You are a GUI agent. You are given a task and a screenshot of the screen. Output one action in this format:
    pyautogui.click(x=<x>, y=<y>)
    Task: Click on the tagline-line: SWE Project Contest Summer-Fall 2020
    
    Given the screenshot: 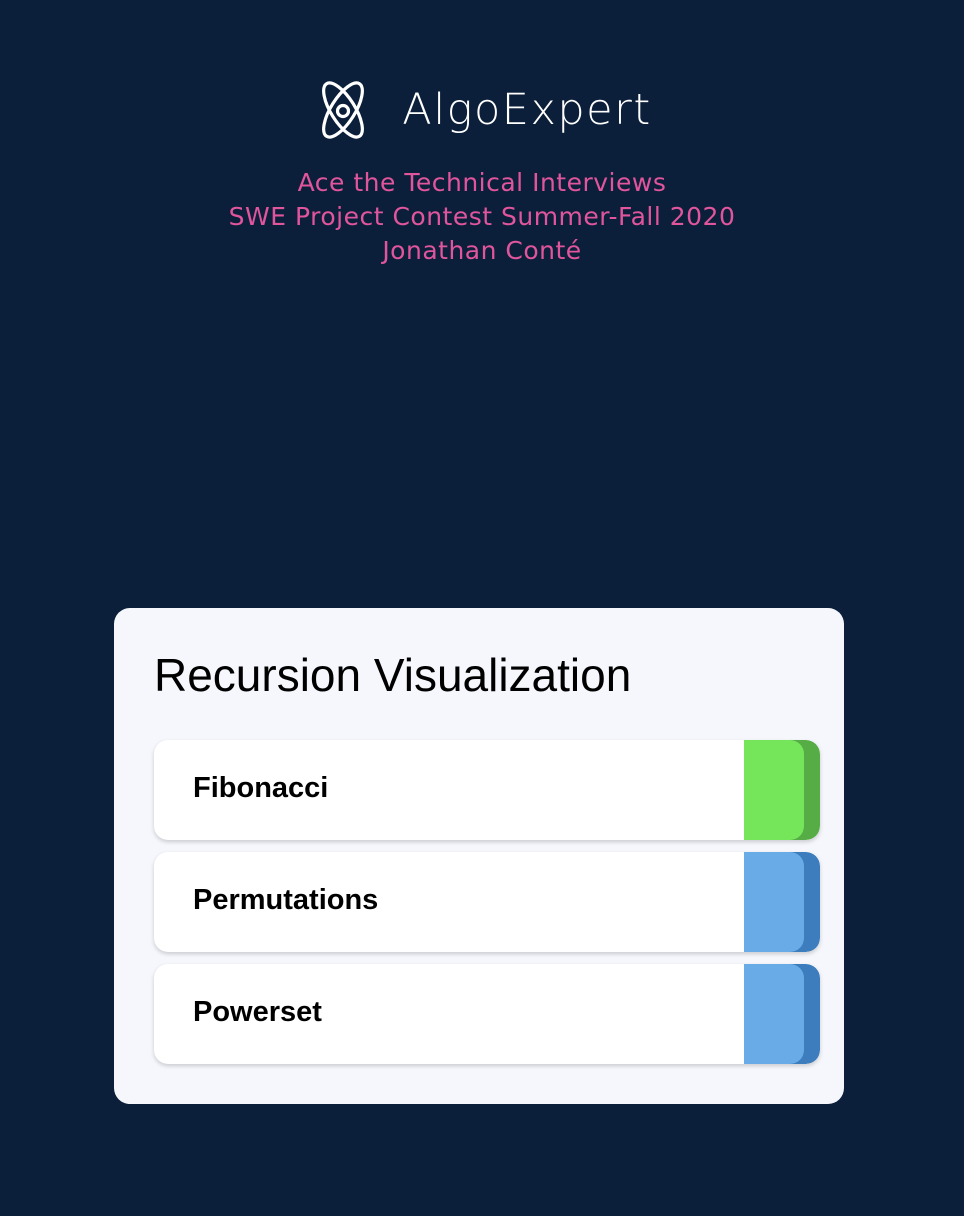 What is the action you would take?
    pyautogui.click(x=482, y=216)
    